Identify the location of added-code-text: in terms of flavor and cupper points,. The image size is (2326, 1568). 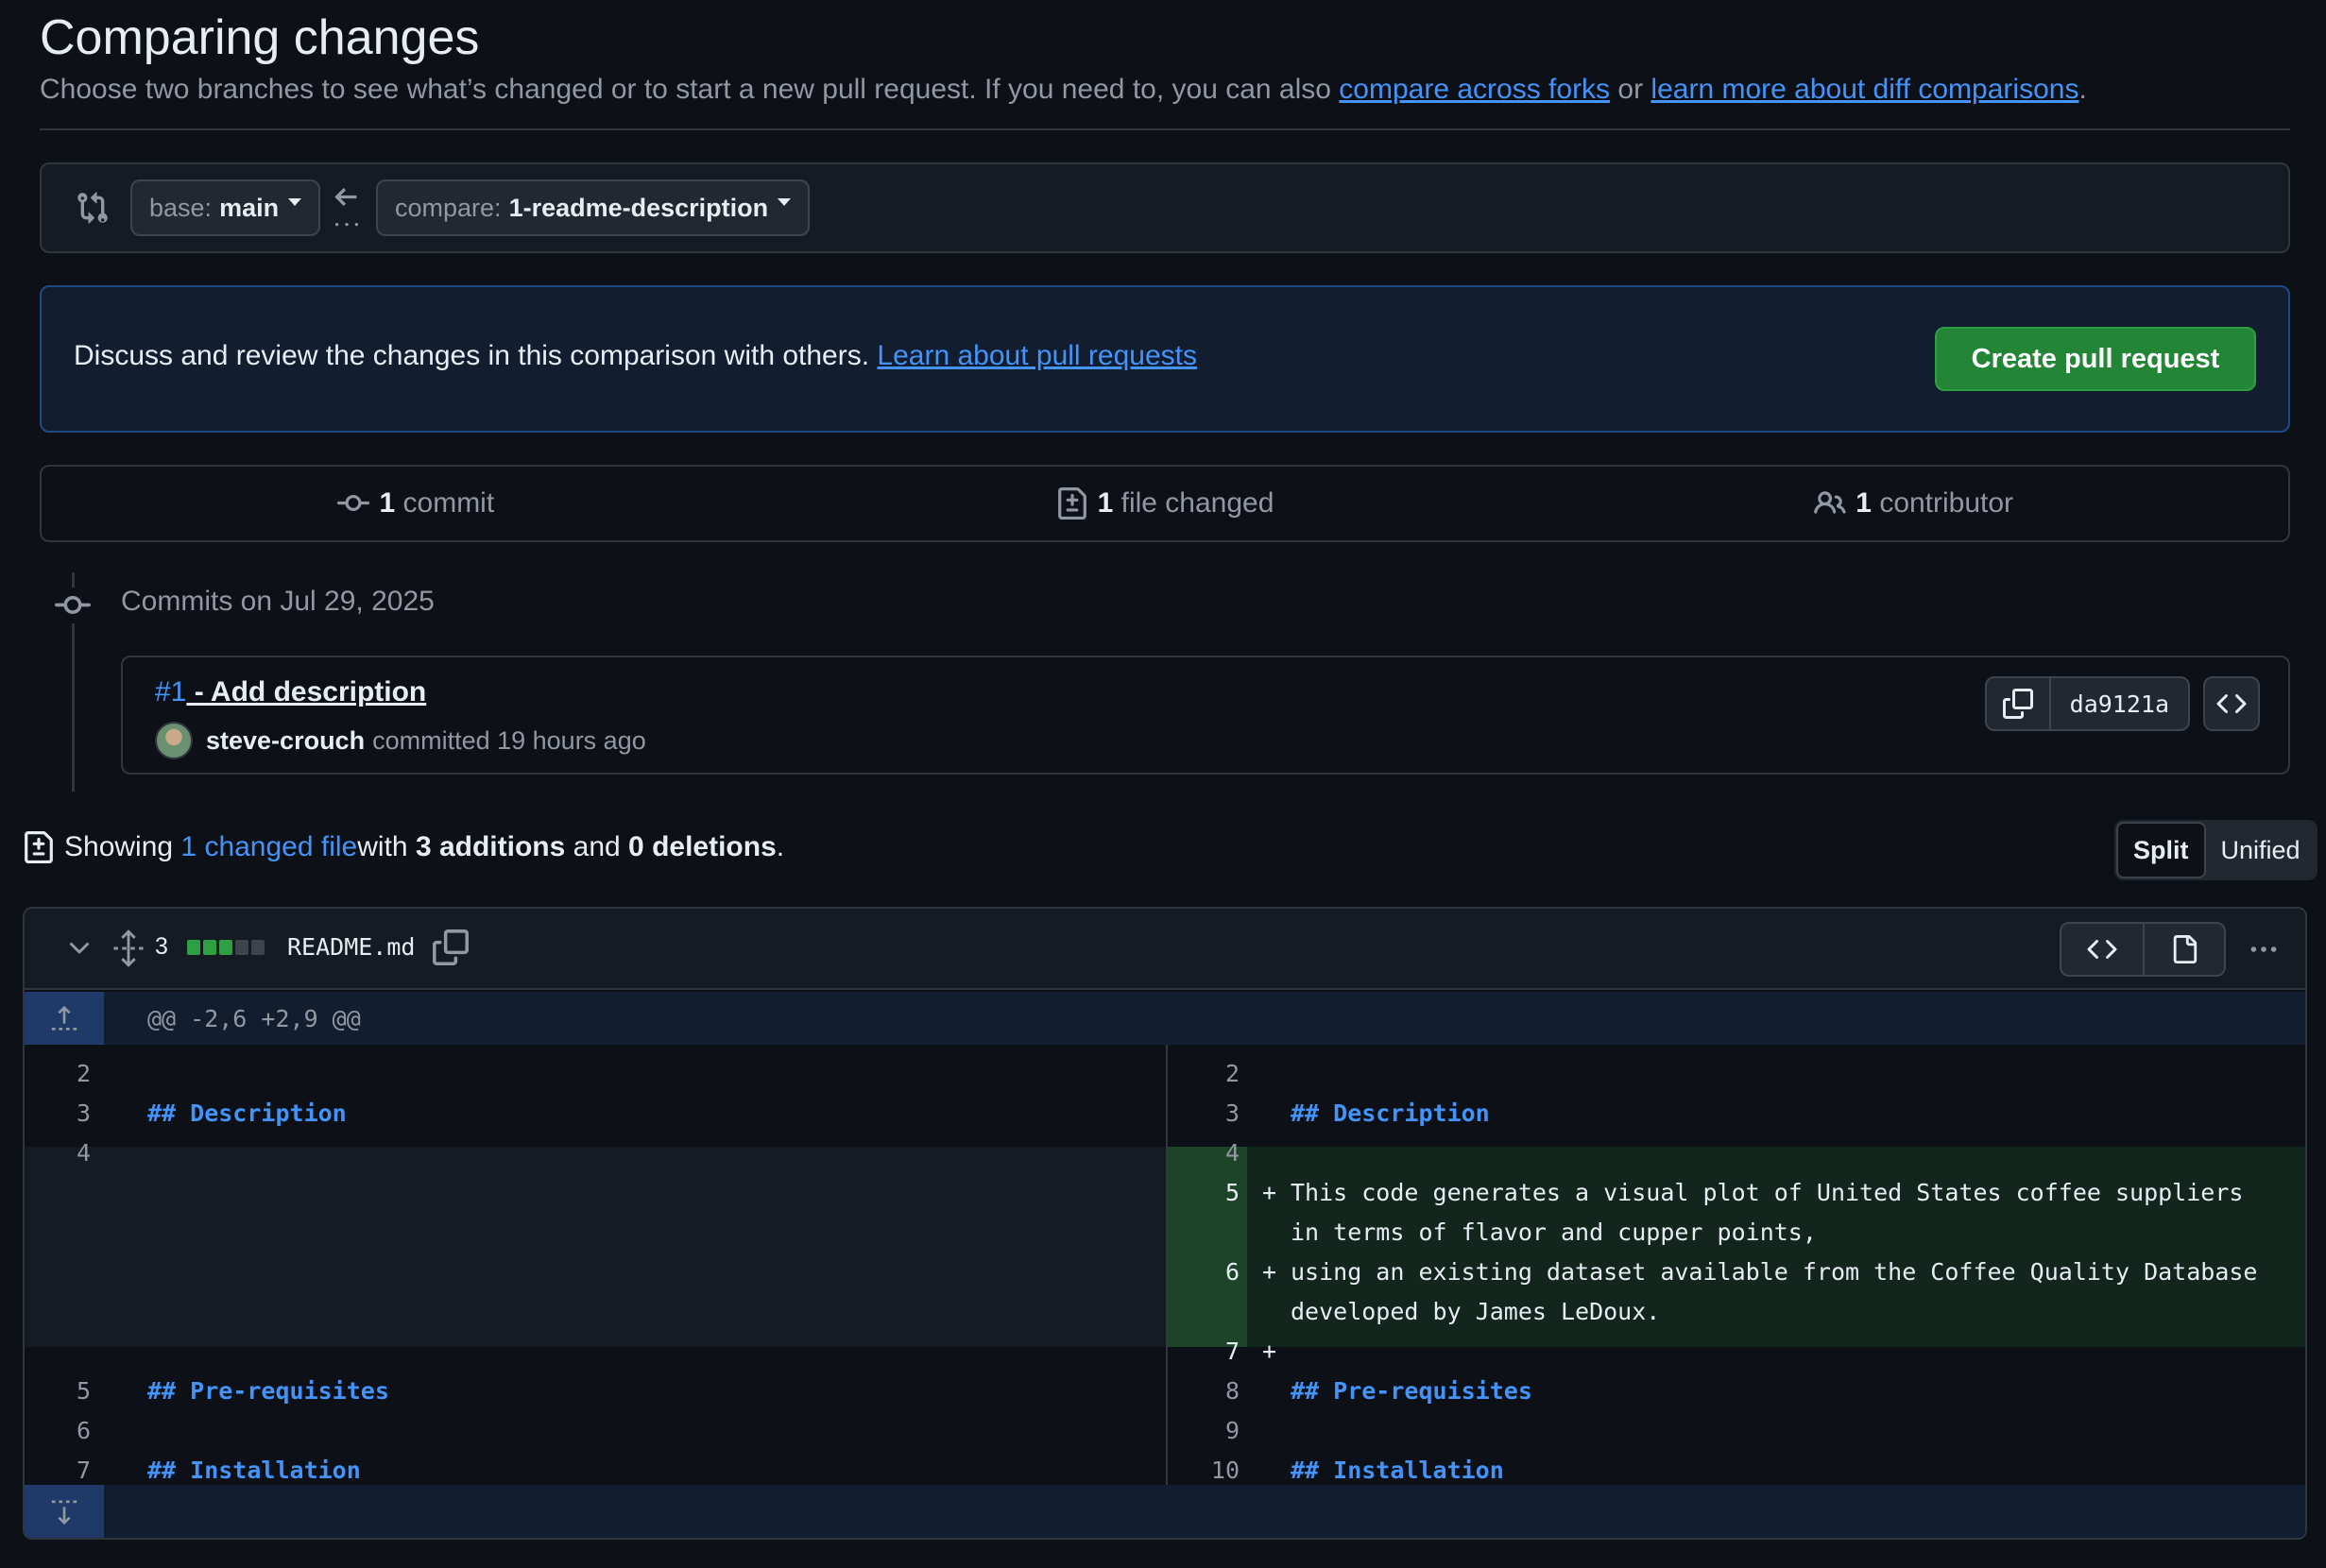
(1554, 1232).